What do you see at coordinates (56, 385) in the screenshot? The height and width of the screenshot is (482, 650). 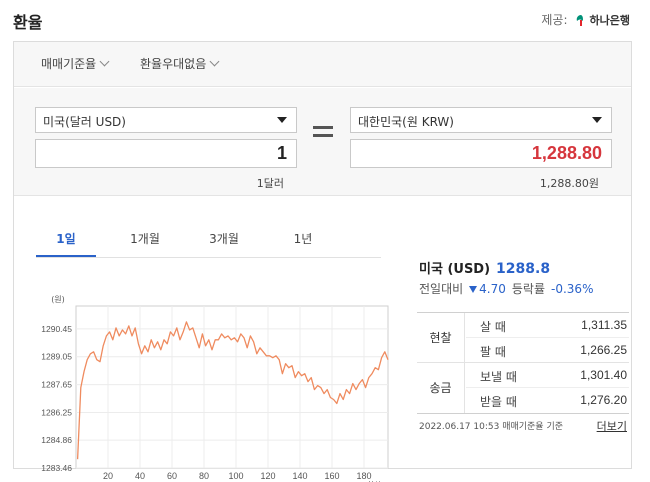 I see `y-tick-label: 1287.65` at bounding box center [56, 385].